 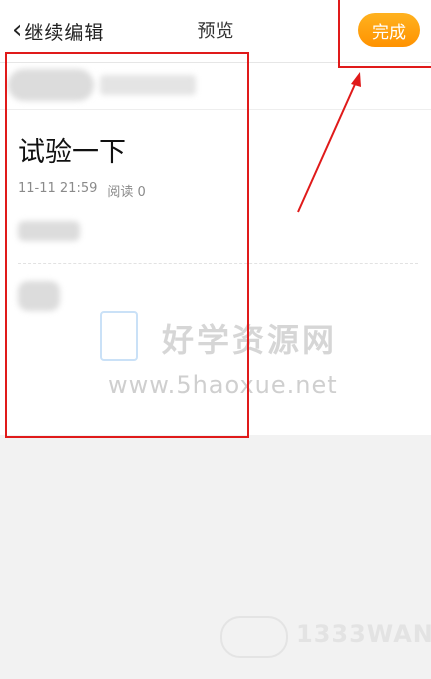 I want to click on cat-logo-icon, so click(x=254, y=637).